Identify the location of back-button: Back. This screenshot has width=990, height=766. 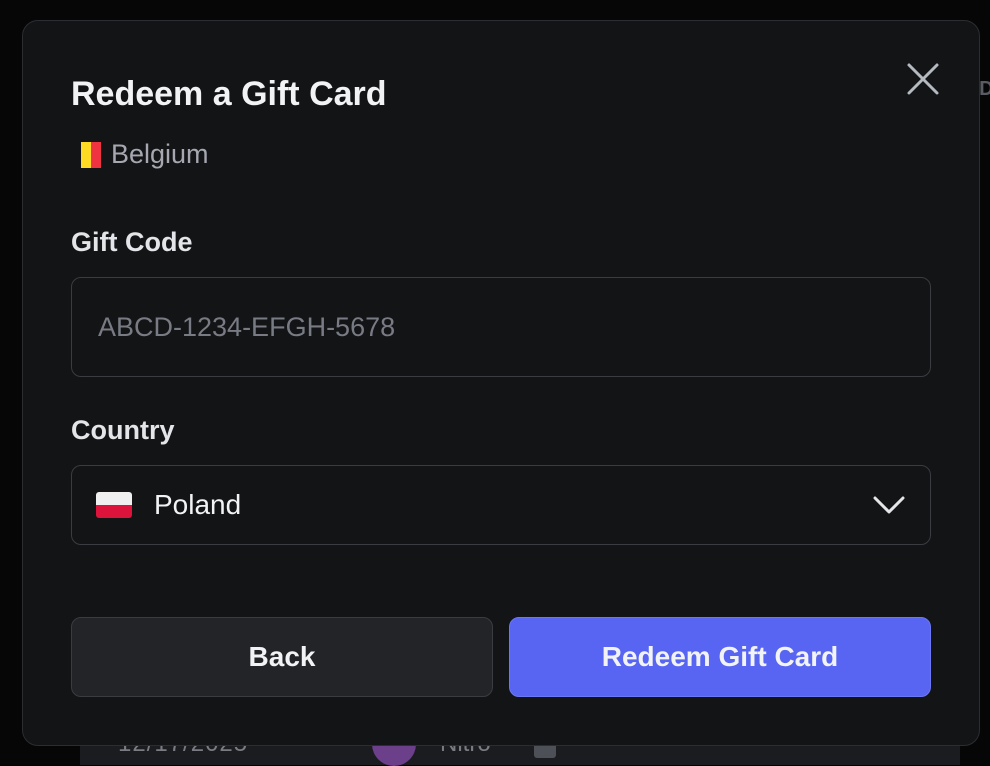
(282, 657).